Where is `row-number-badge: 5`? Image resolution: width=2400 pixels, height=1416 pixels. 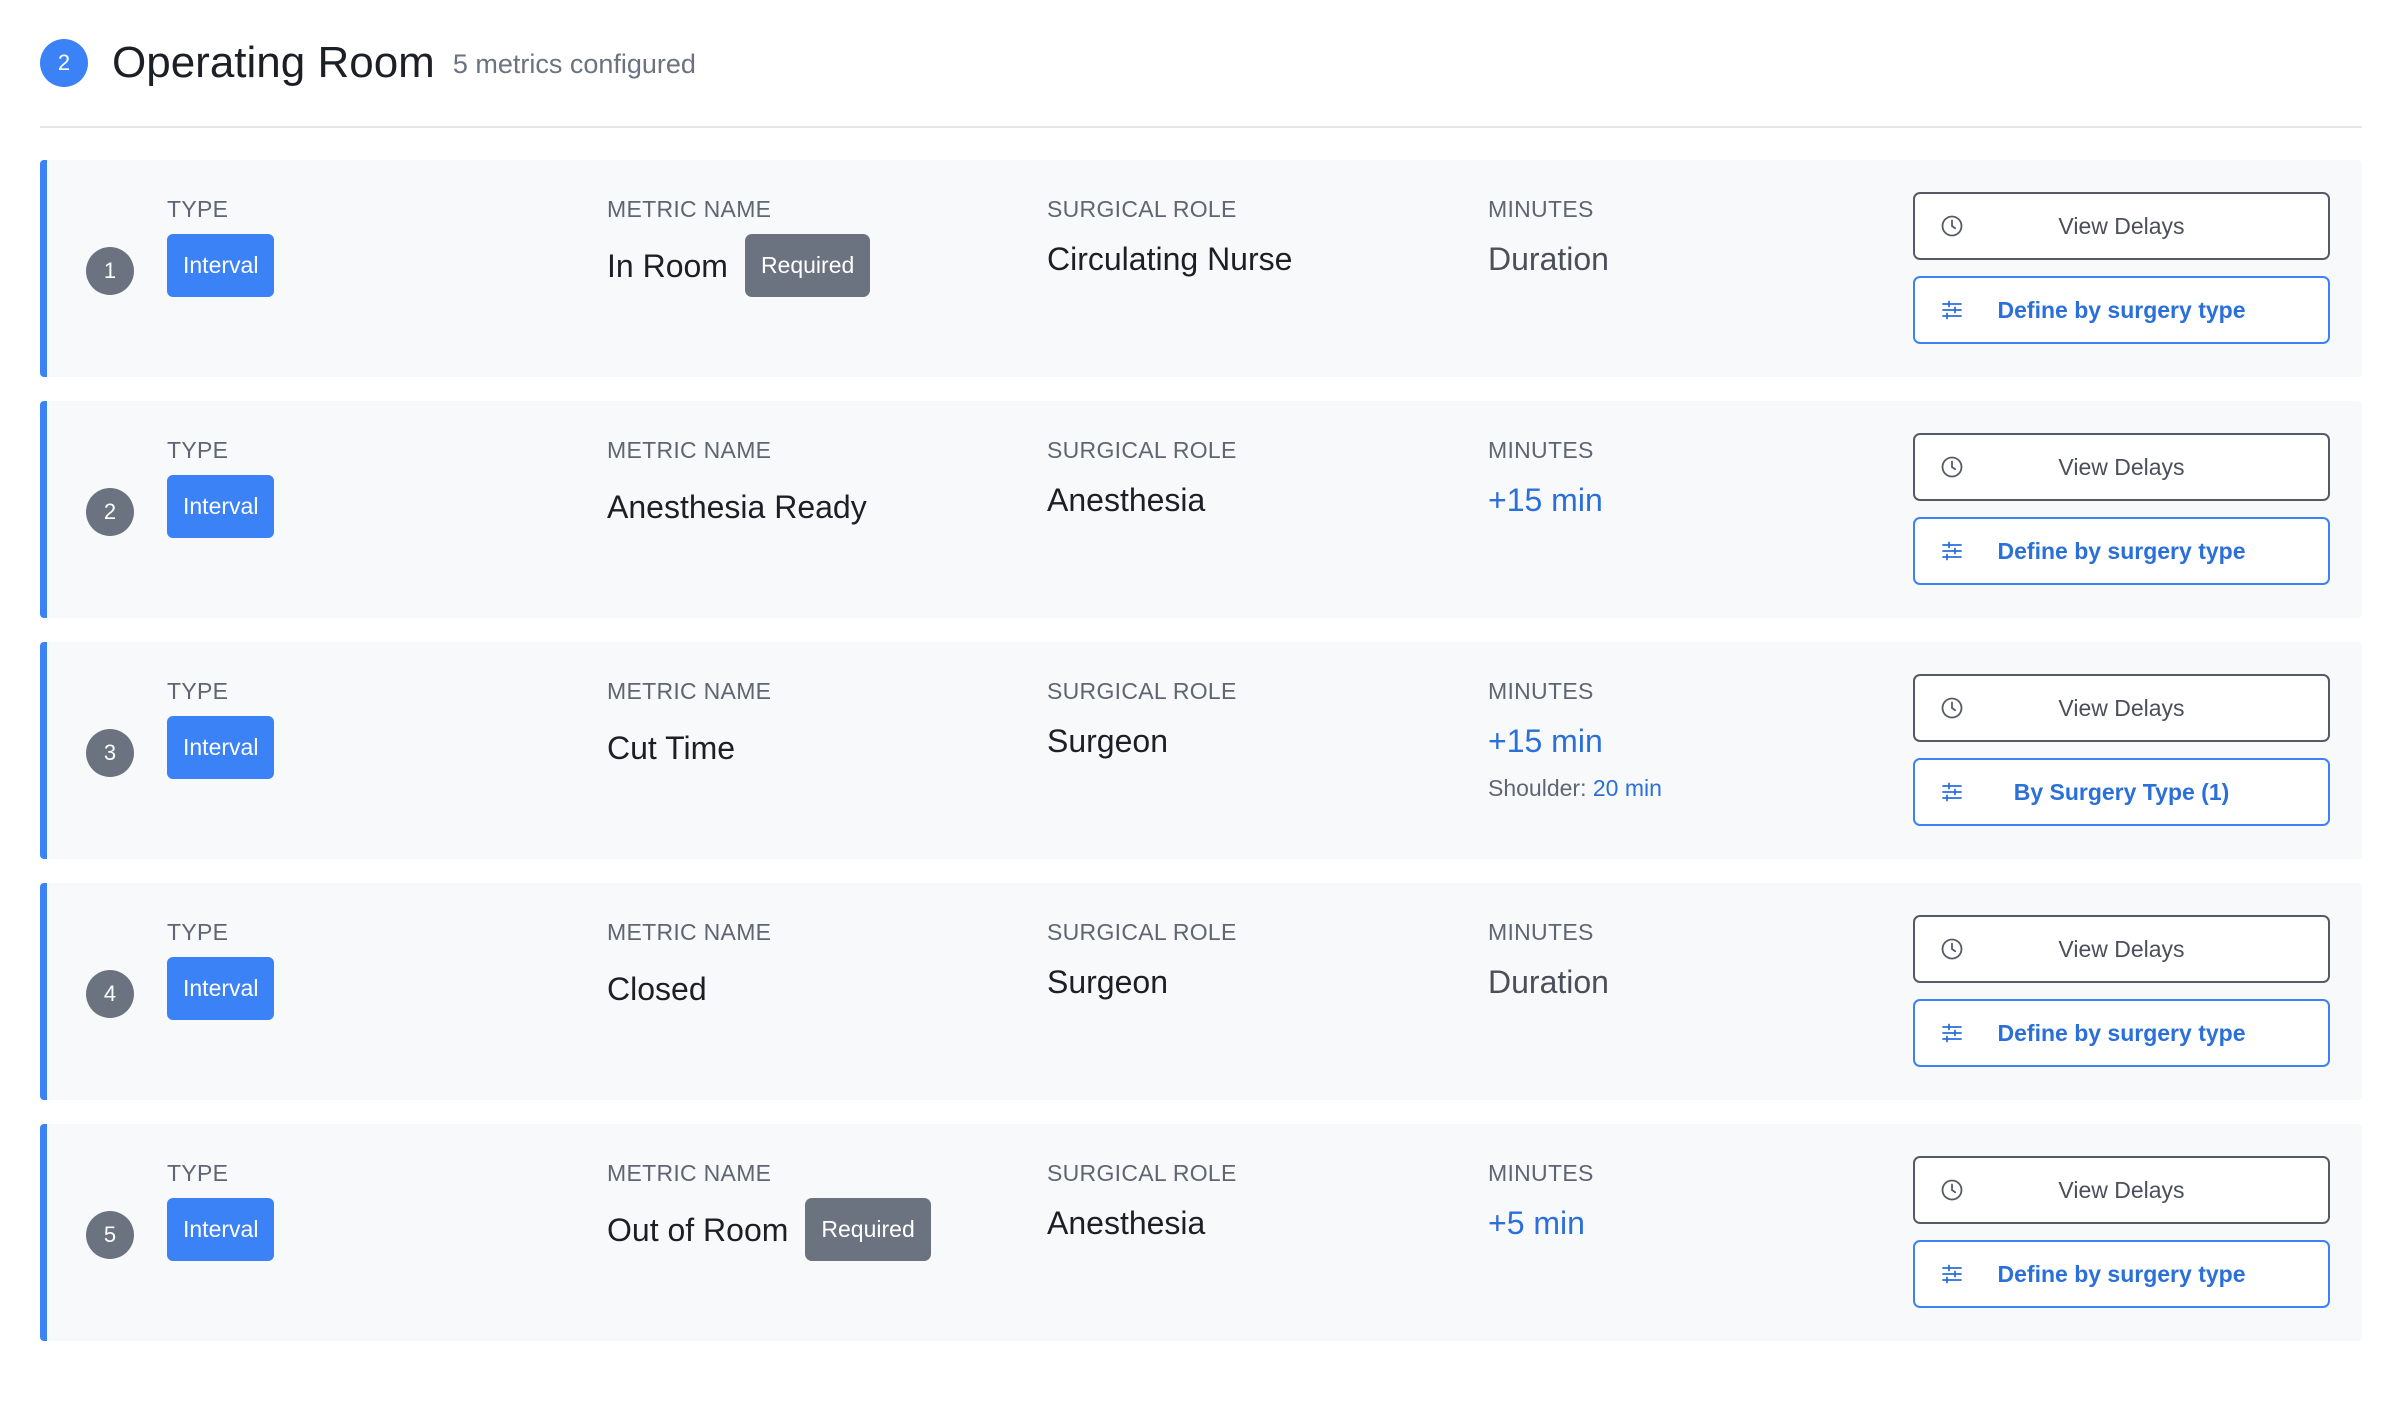
row-number-badge: 5 is located at coordinates (110, 1235).